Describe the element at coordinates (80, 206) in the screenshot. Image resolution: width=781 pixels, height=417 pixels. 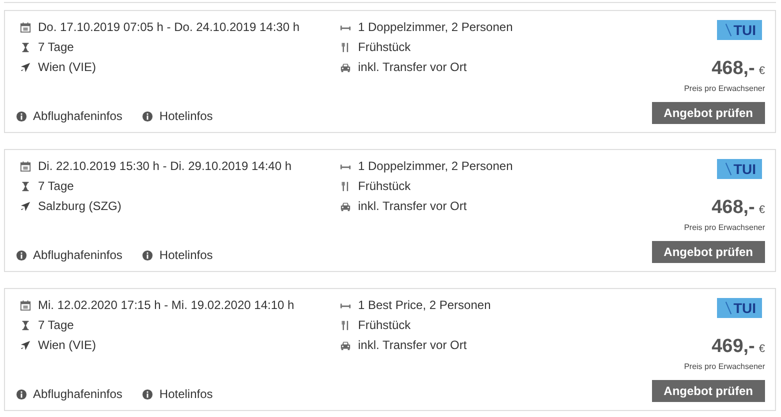
I see `departure-airport: Salzburg (SZG)` at that location.